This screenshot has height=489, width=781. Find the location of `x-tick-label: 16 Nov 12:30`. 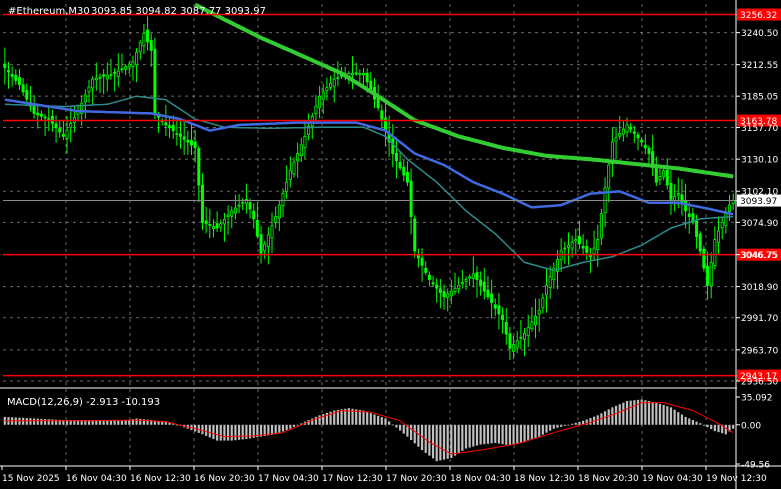

x-tick-label: 16 Nov 12:30 is located at coordinates (160, 479).